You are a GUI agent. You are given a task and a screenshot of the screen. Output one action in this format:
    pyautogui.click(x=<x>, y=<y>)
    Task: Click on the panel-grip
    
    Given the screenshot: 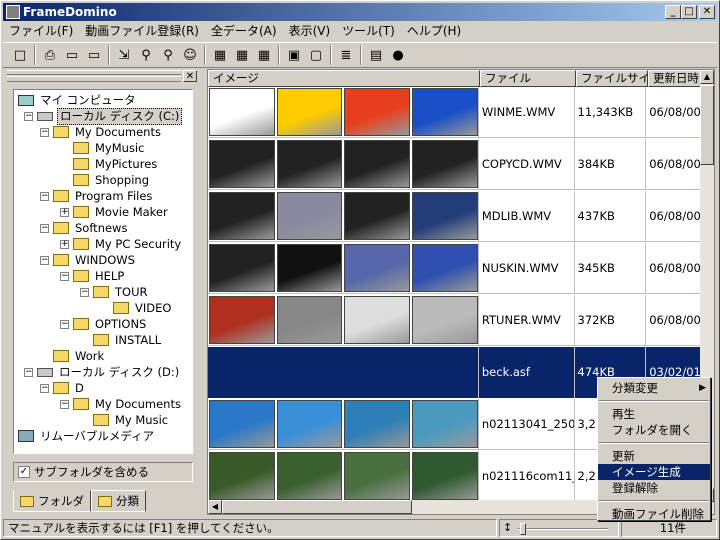 What is the action you would take?
    pyautogui.click(x=94, y=76)
    